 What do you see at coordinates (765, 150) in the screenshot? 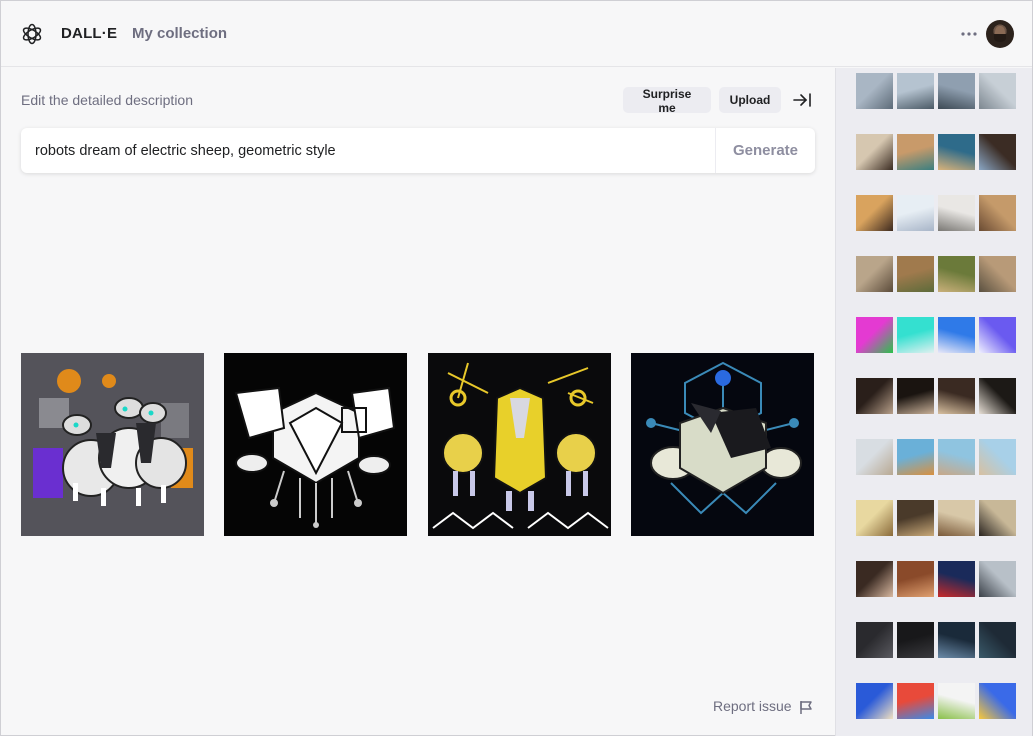
I see `generate-button: Generate` at bounding box center [765, 150].